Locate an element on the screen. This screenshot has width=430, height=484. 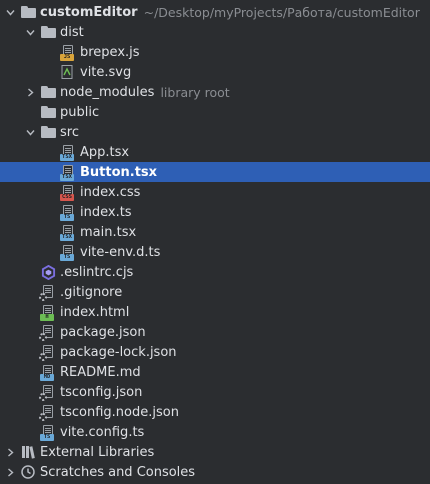
tree-item-apptsx: TSX App.tsx is located at coordinates (215, 152).